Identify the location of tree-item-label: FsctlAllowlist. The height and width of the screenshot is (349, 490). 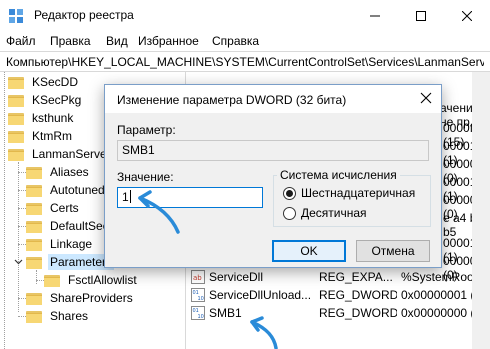
(102, 280).